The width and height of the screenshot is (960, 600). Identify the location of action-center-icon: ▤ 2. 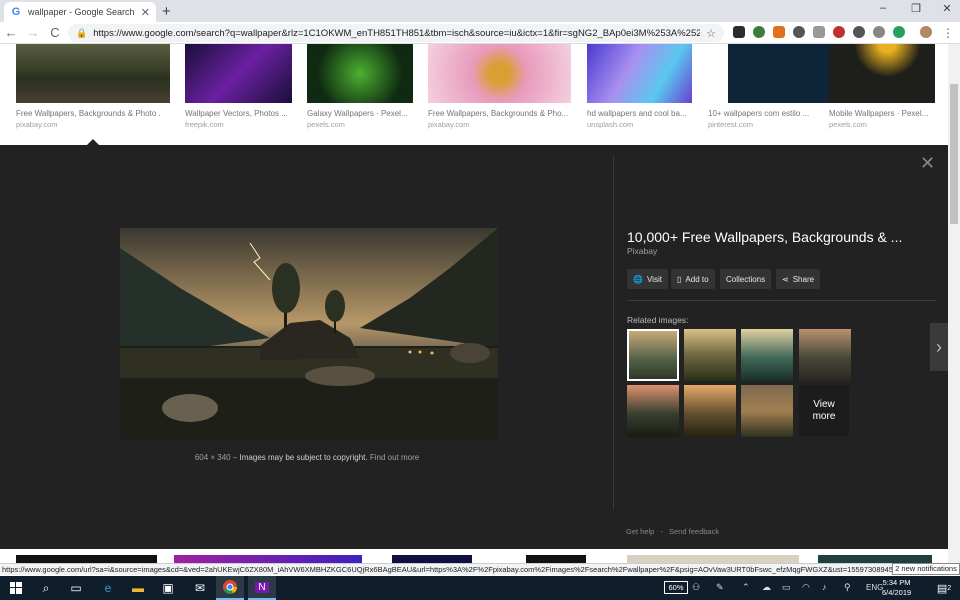
(944, 588).